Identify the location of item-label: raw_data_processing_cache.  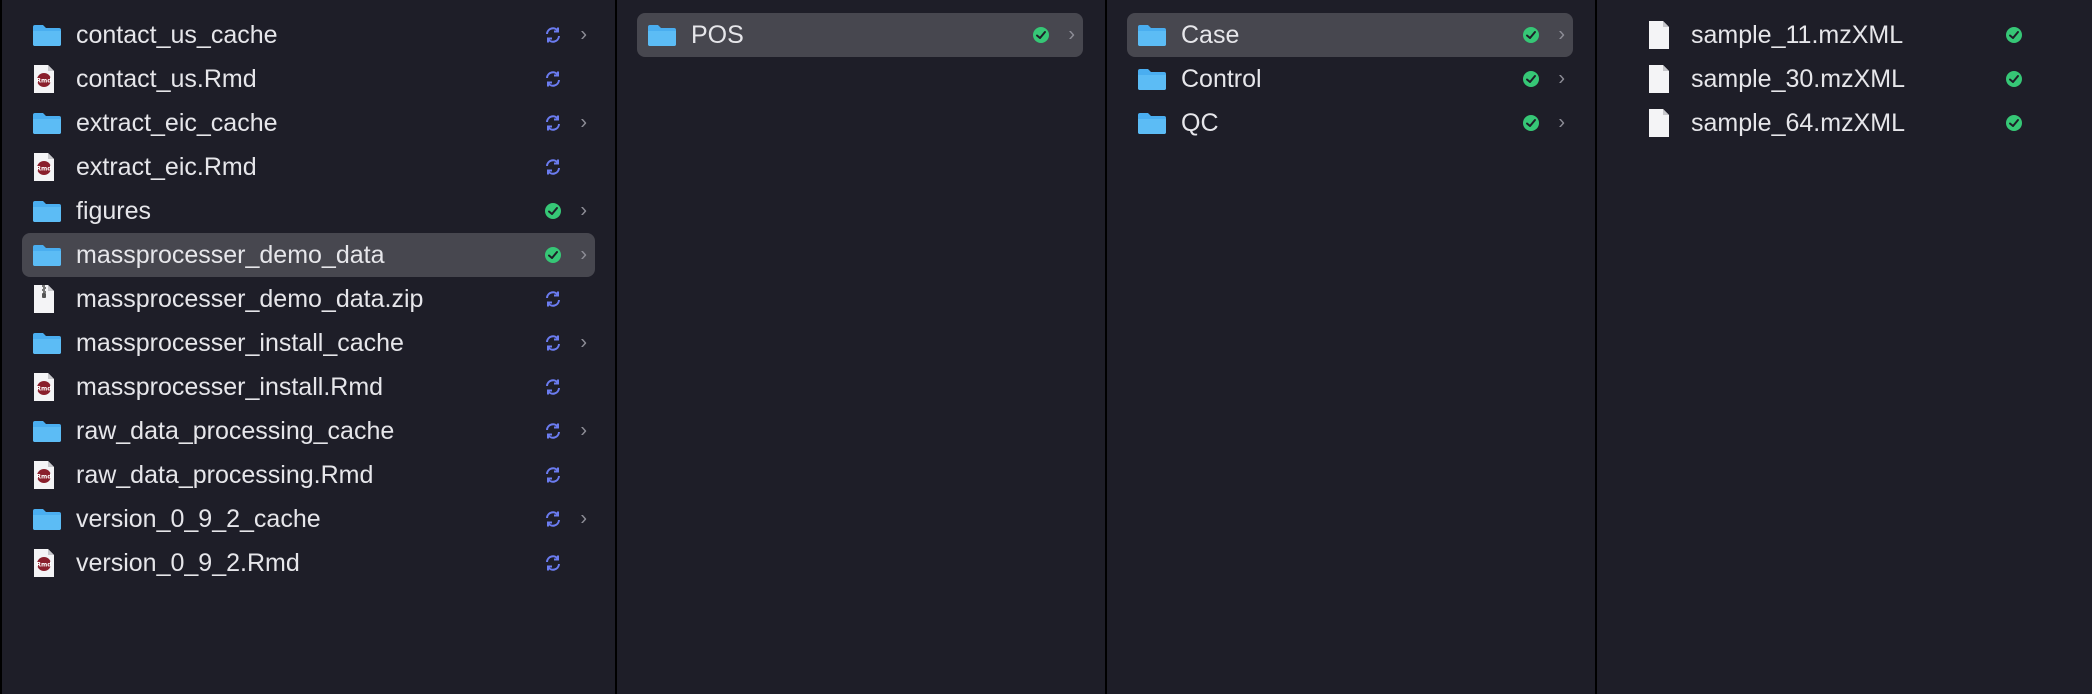
(235, 430).